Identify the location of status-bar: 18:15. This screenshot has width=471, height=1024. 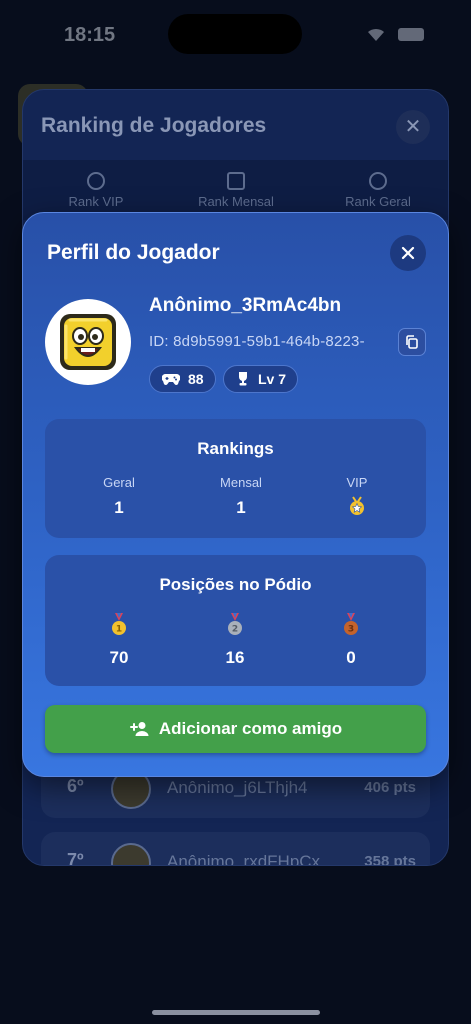
(235, 31).